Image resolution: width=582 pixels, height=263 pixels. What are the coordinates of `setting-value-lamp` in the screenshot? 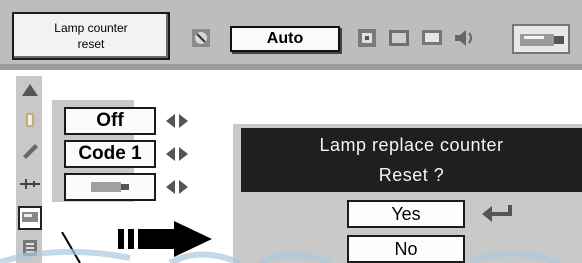 It's located at (110, 187).